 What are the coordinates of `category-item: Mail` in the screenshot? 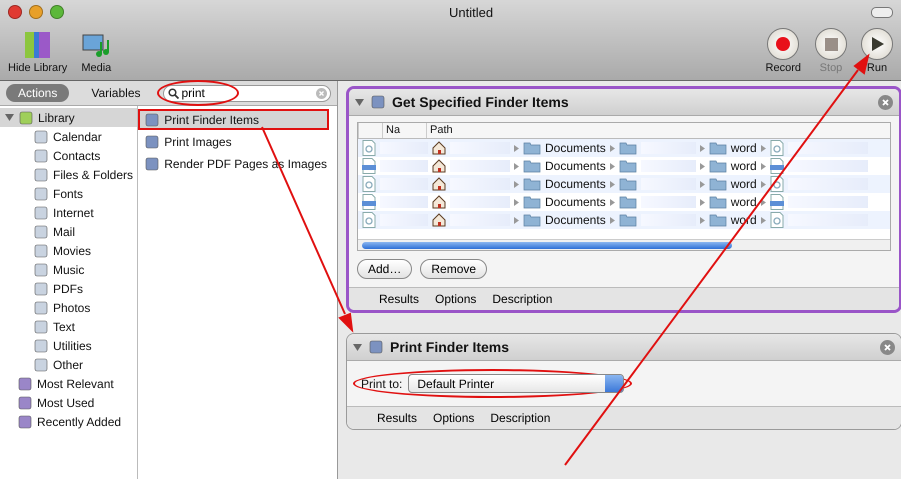 It's located at (69, 231).